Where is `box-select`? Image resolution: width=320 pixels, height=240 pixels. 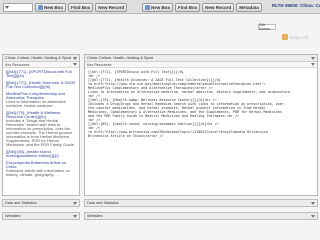 box-select is located at coordinates (18, 7).